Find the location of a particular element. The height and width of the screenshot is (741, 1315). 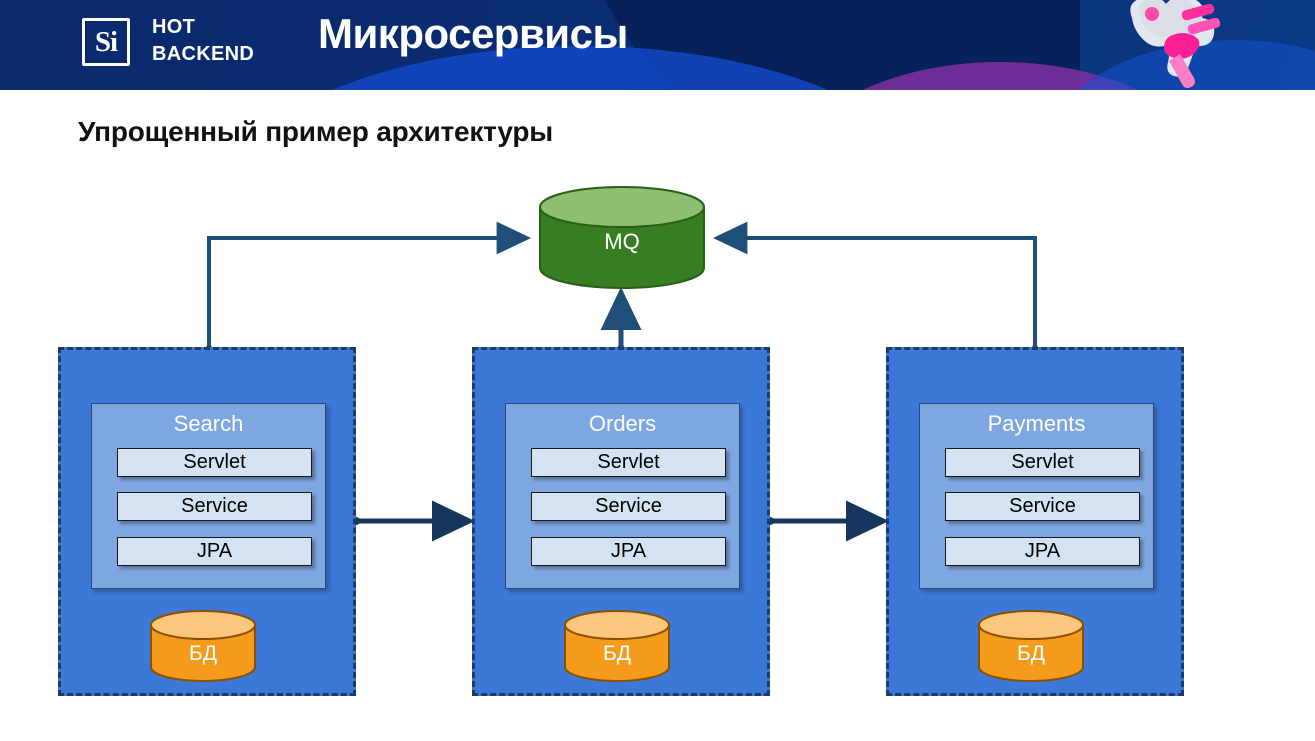

service-name: Payments is located at coordinates (1036, 423).